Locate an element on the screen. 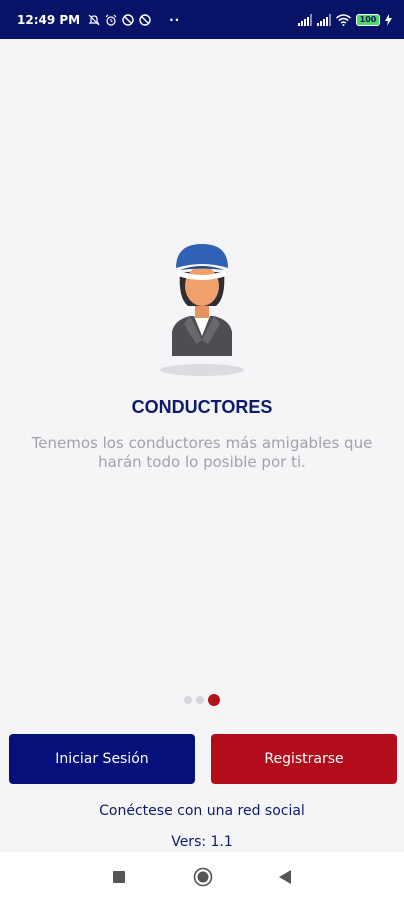 The image size is (404, 900). navigation-bar is located at coordinates (202, 876).